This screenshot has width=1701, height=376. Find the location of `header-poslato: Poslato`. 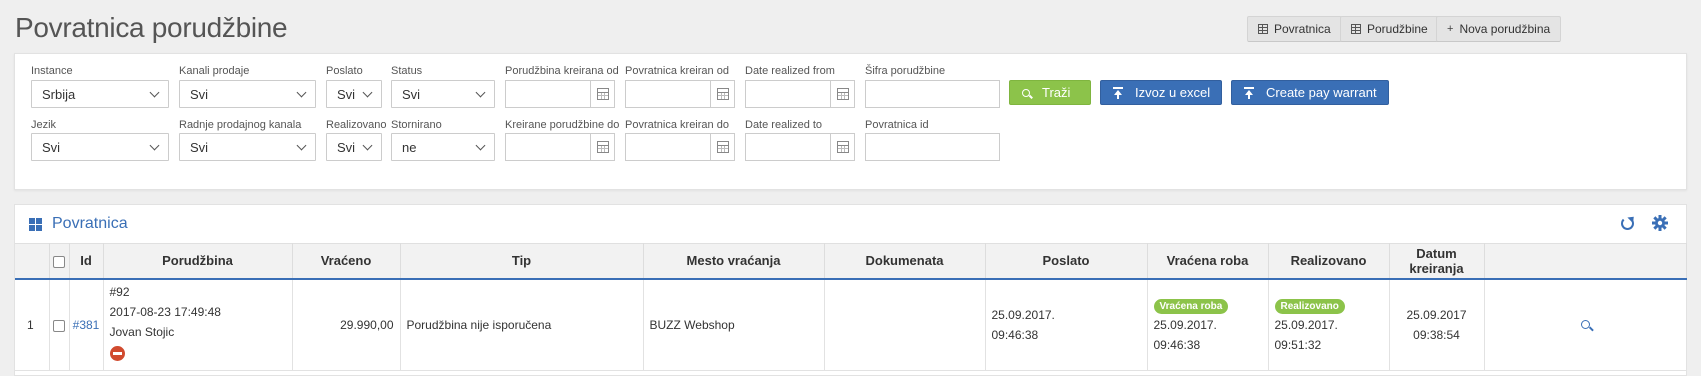

header-poslato: Poslato is located at coordinates (1066, 261).